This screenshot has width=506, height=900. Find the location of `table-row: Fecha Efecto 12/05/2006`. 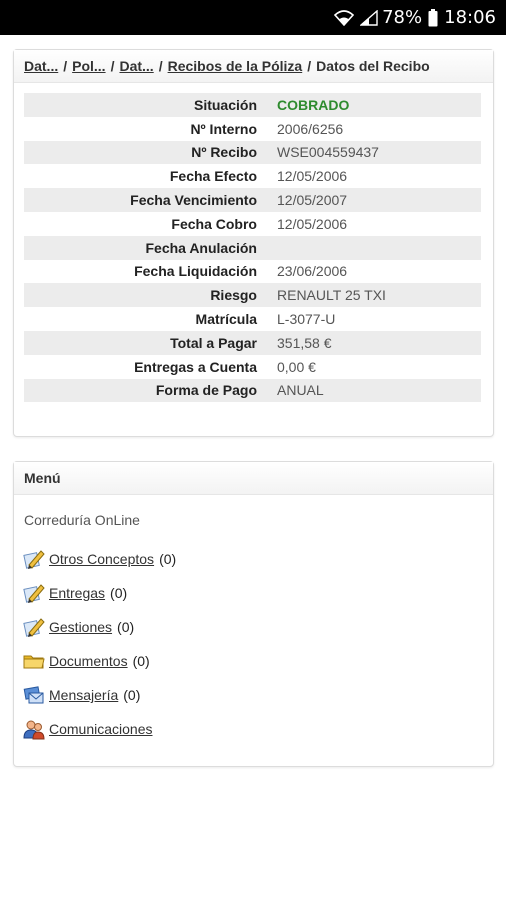

table-row: Fecha Efecto 12/05/2006 is located at coordinates (252, 176).